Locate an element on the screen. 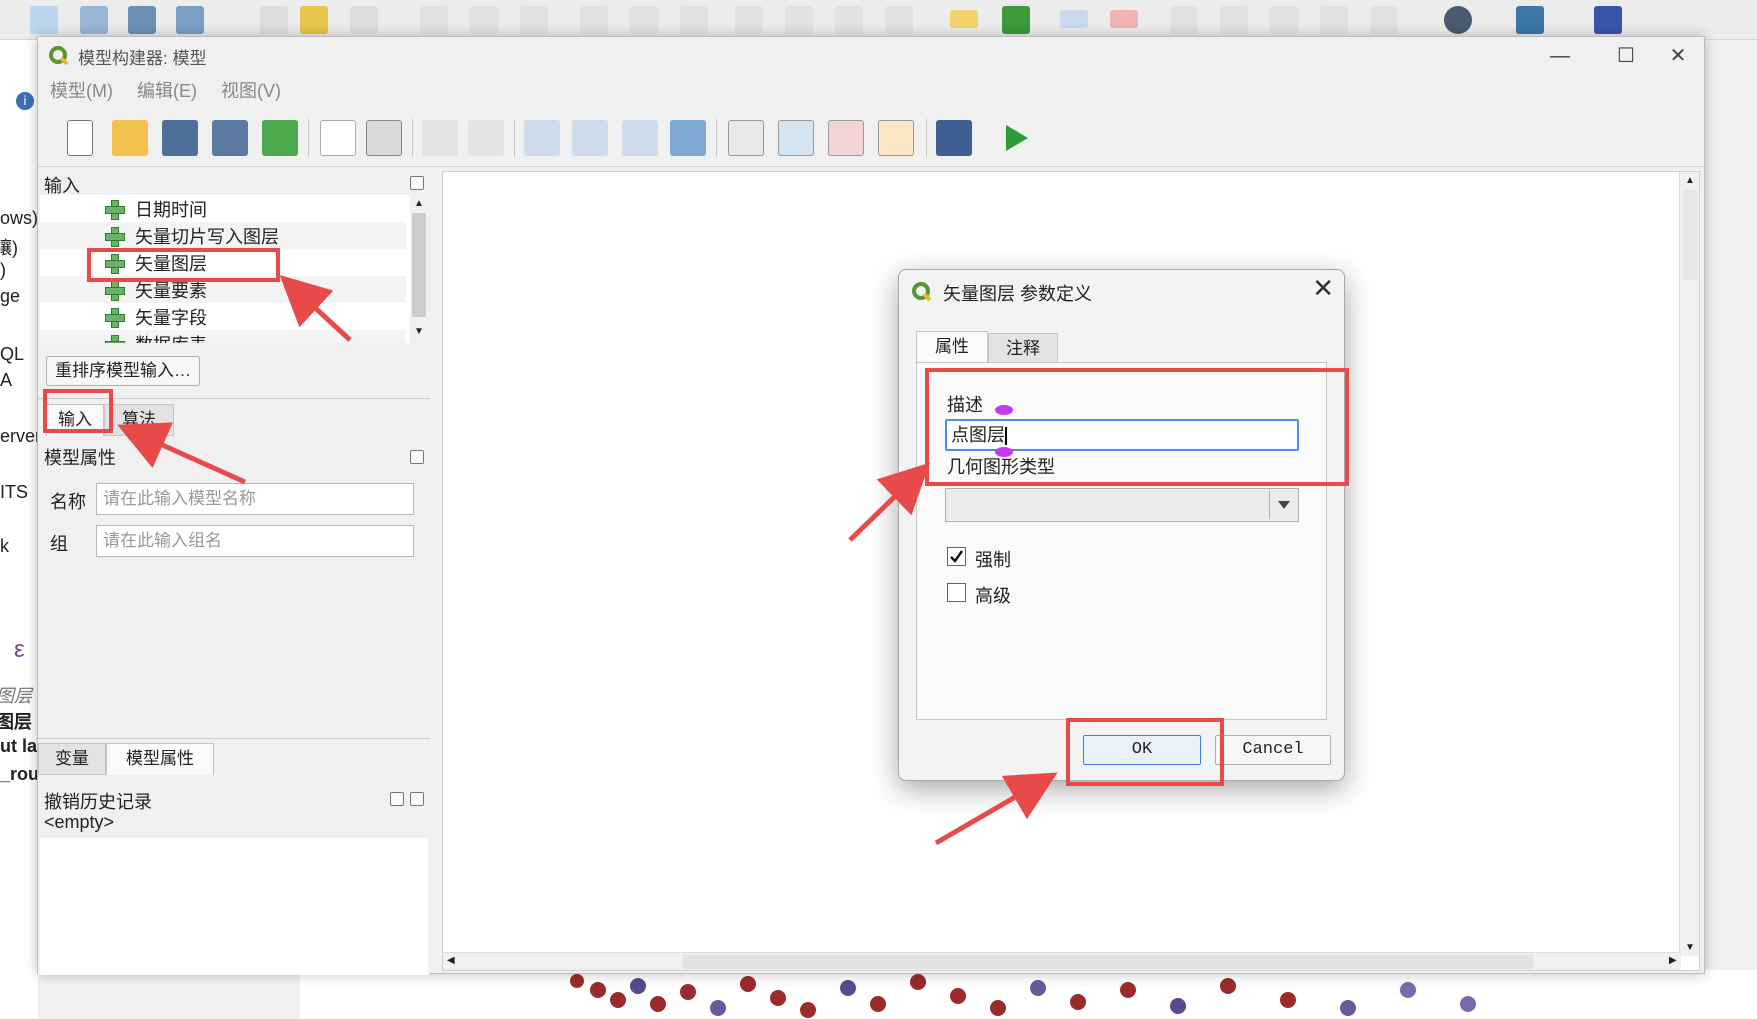  zoom-out-icon is located at coordinates (590, 138).